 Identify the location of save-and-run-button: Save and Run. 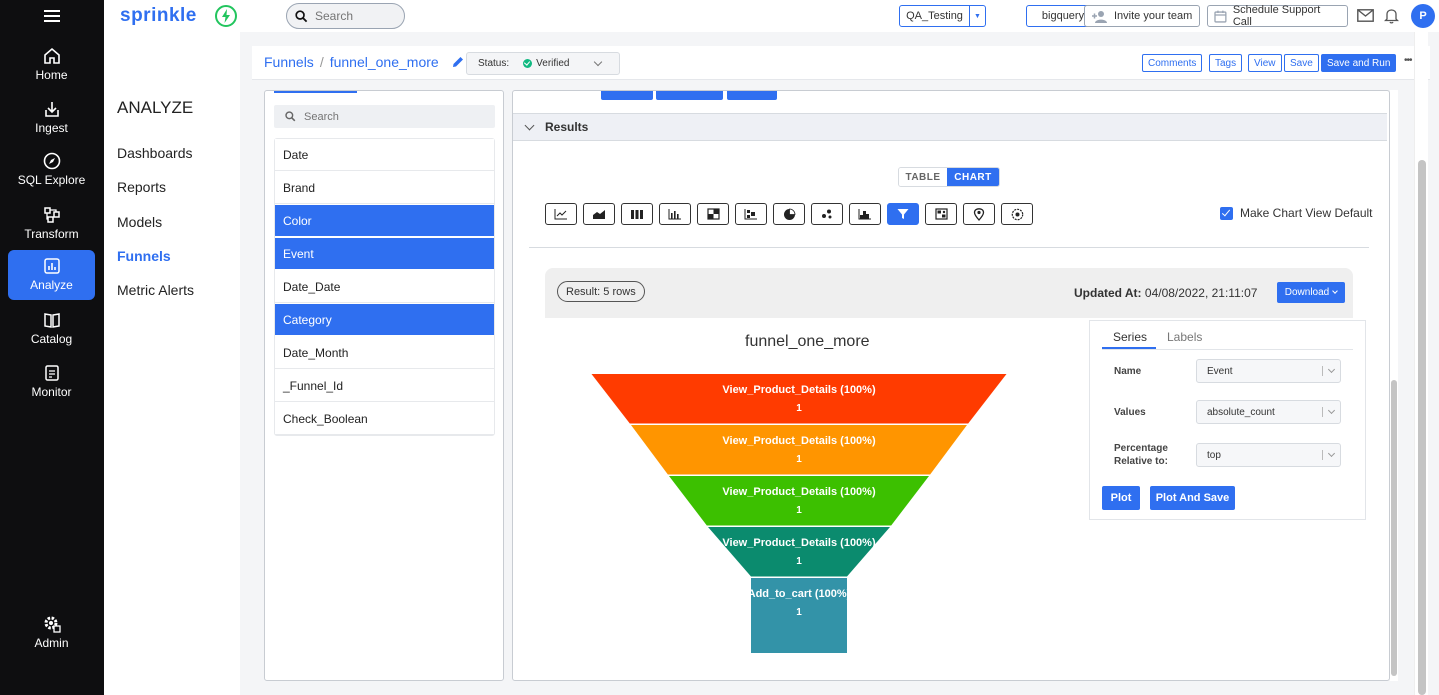
(1359, 63).